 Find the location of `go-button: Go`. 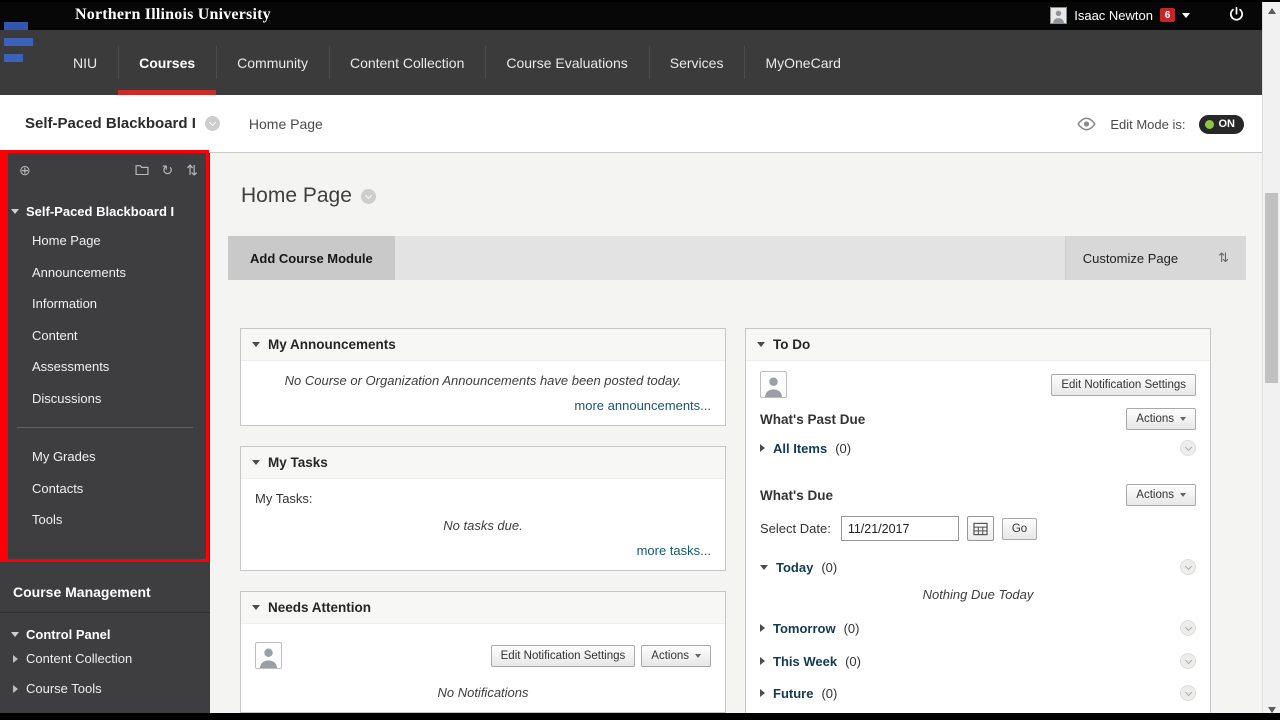

go-button: Go is located at coordinates (1019, 528).